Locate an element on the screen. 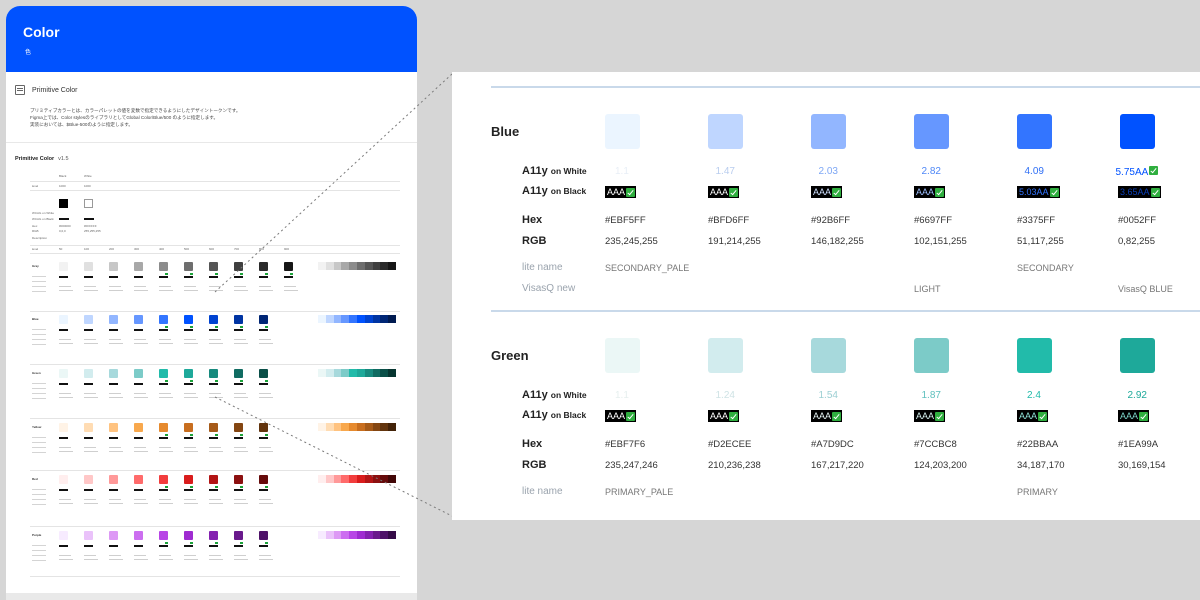 This screenshot has width=1200, height=600. bw-header-white: White is located at coordinates (88, 176).